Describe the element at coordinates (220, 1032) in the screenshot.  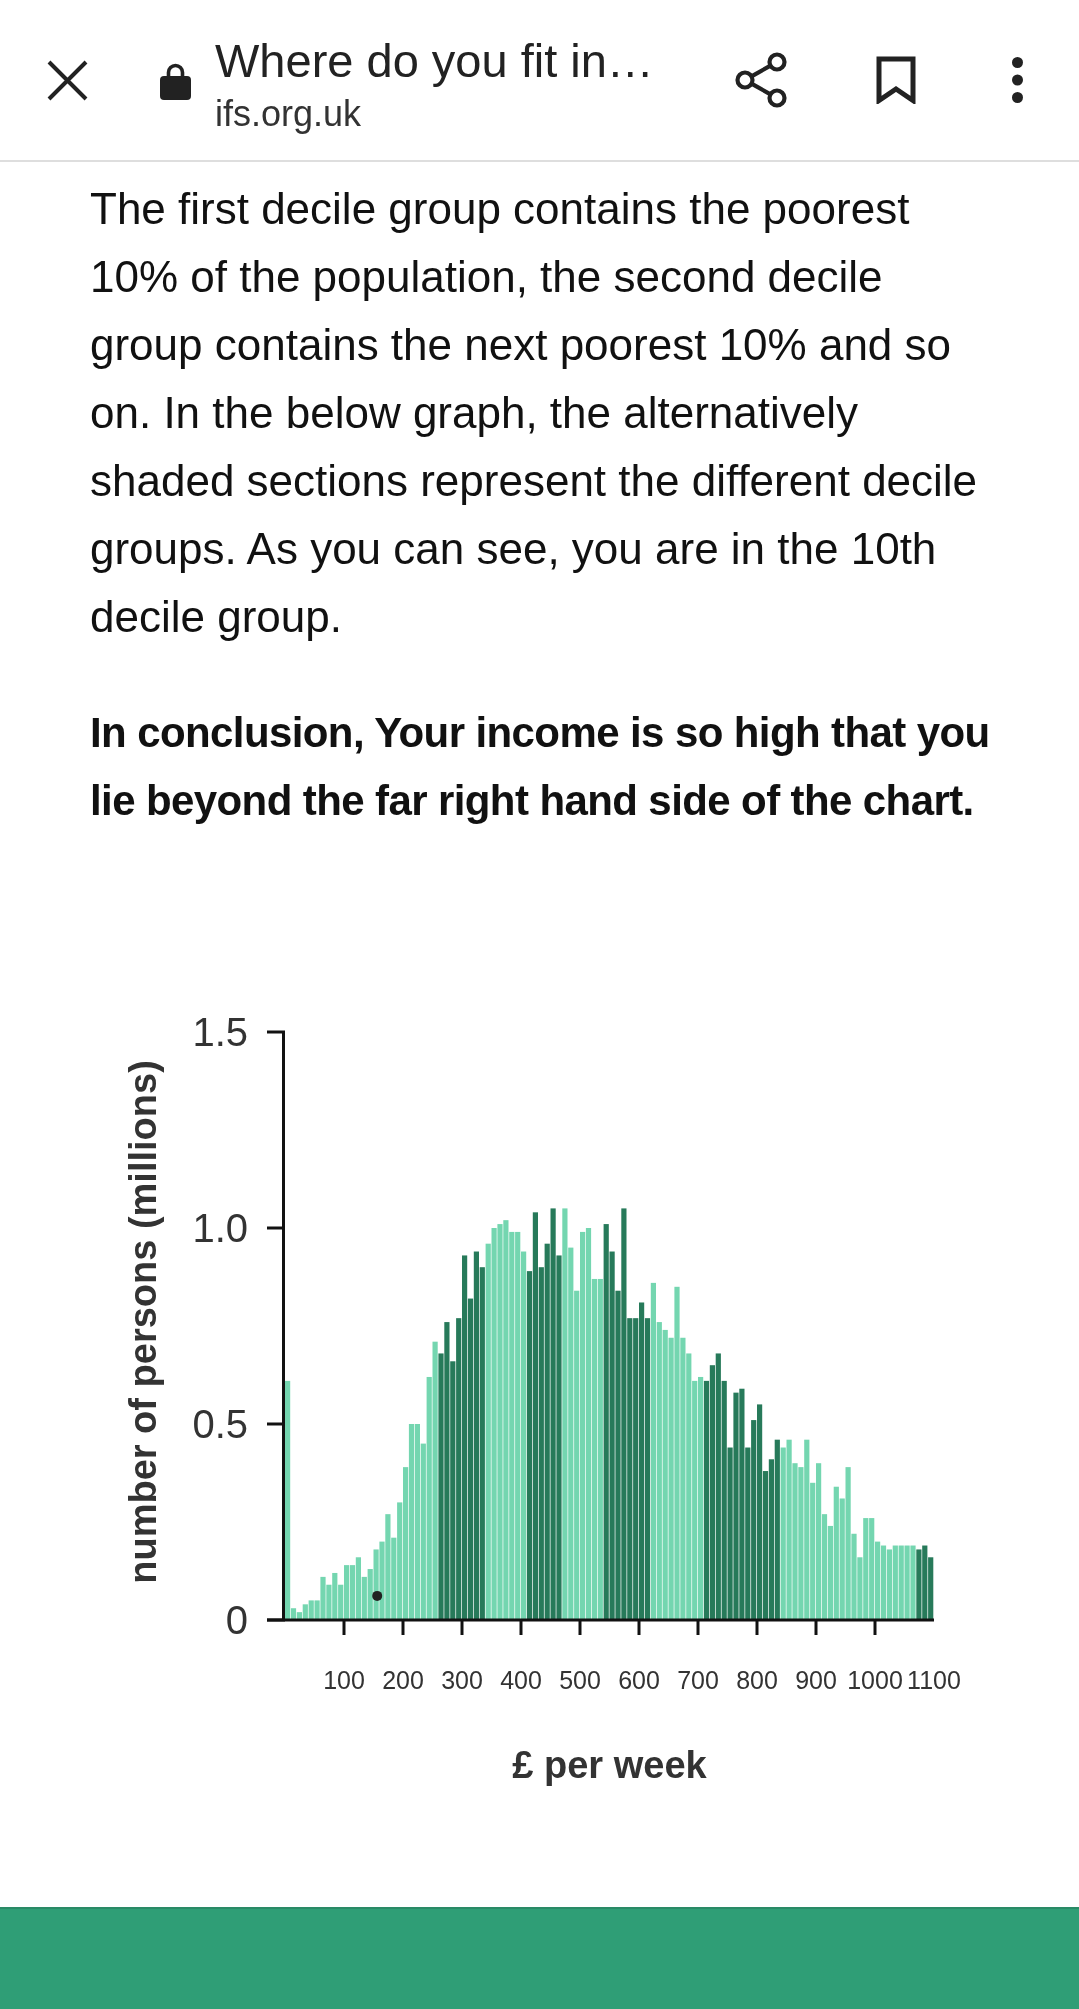
I see `y-tick-label: 1.5` at that location.